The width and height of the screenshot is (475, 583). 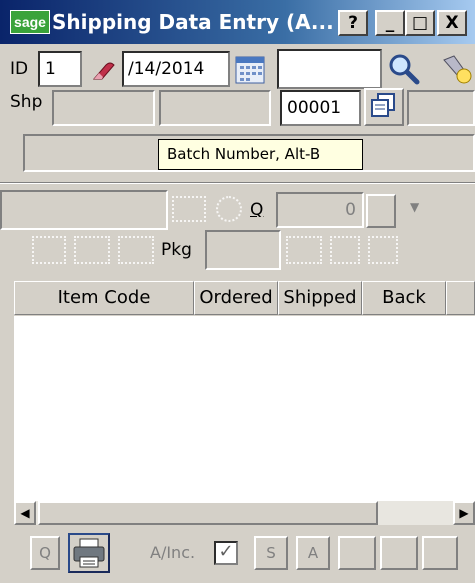 I want to click on flashlight-icon, so click(x=457, y=69).